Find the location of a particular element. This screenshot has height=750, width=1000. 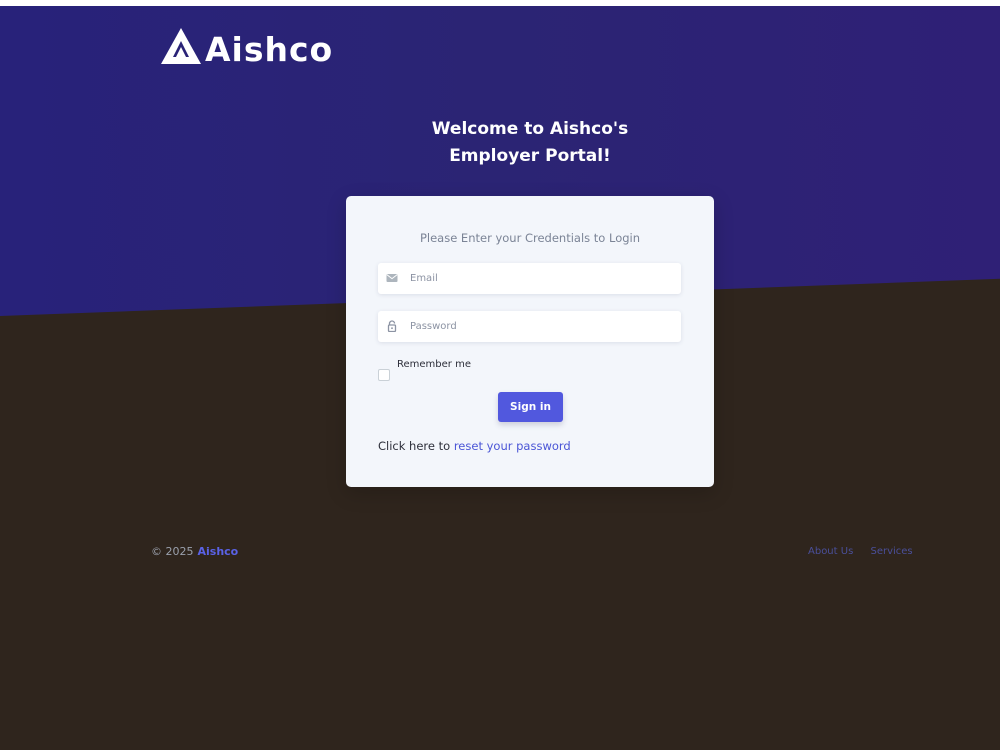

password-field-group is located at coordinates (529, 326).